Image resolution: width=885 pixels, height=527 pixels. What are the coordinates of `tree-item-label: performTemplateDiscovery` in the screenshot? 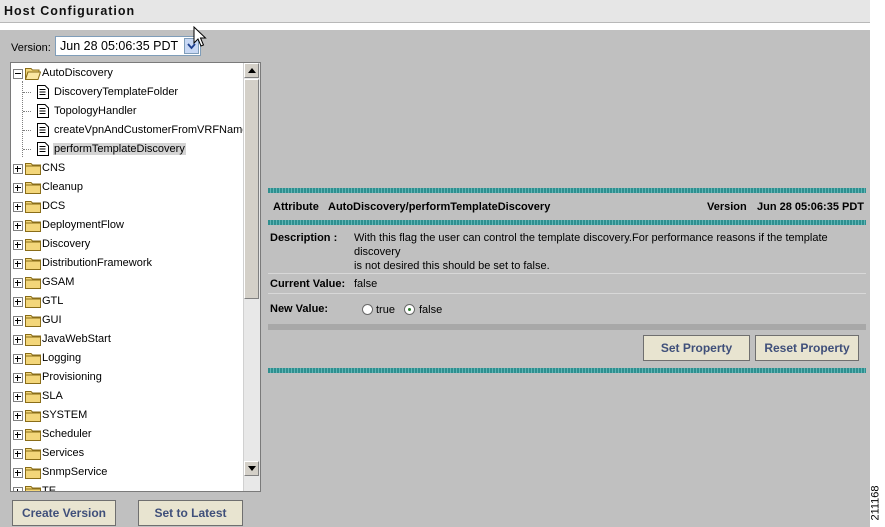 It's located at (119, 149).